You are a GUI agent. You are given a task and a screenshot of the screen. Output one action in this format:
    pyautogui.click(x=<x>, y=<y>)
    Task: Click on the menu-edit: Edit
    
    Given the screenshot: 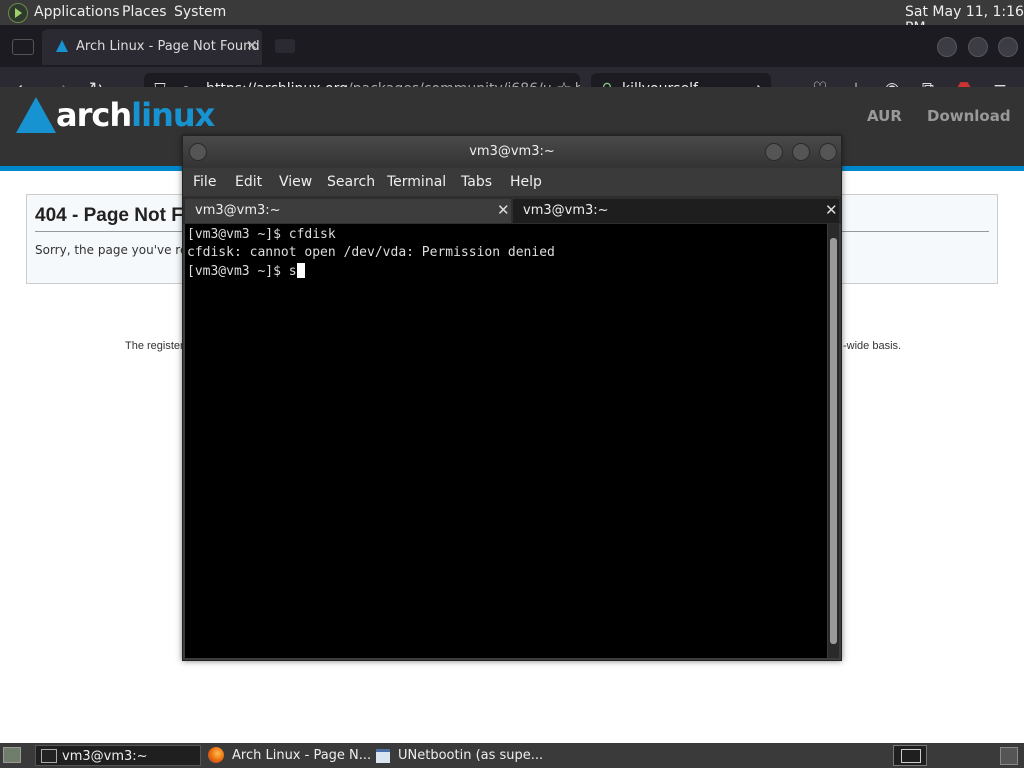 What is the action you would take?
    pyautogui.click(x=248, y=182)
    